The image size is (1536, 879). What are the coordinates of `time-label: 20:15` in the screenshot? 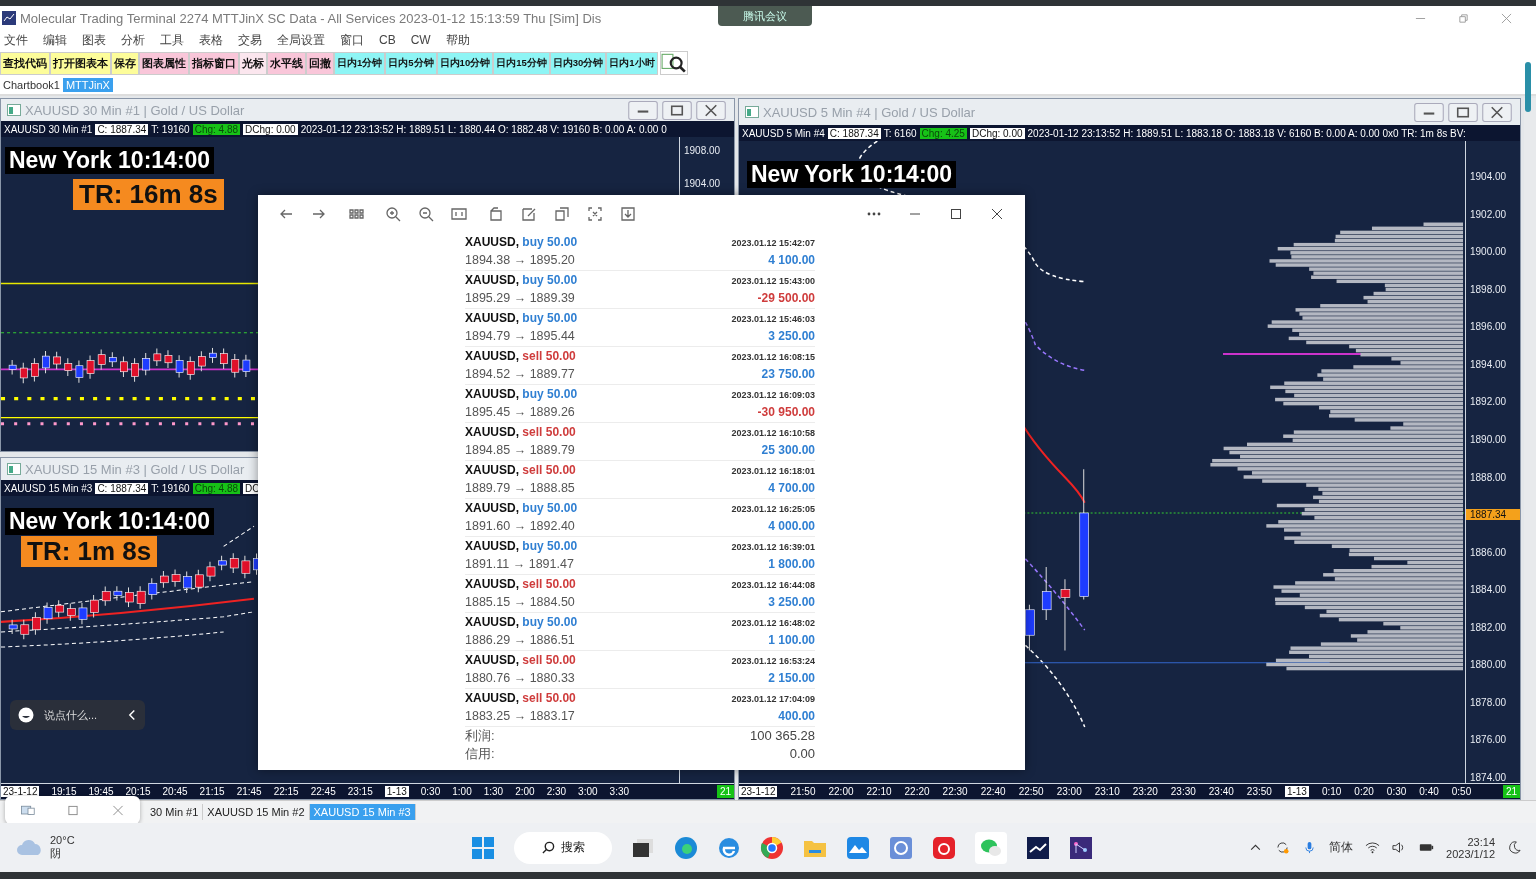 It's located at (138, 791).